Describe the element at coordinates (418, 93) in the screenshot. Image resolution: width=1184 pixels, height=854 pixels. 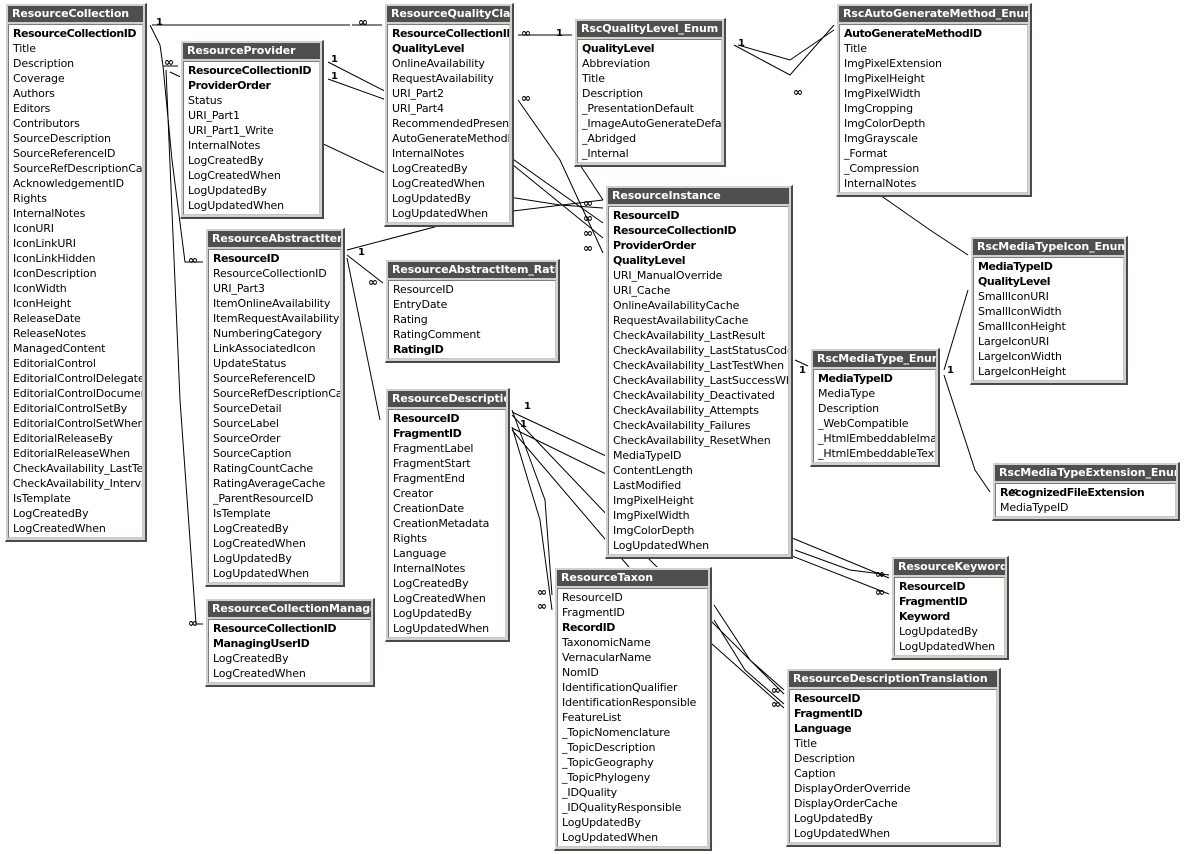
I see `field: URI_Part2` at that location.